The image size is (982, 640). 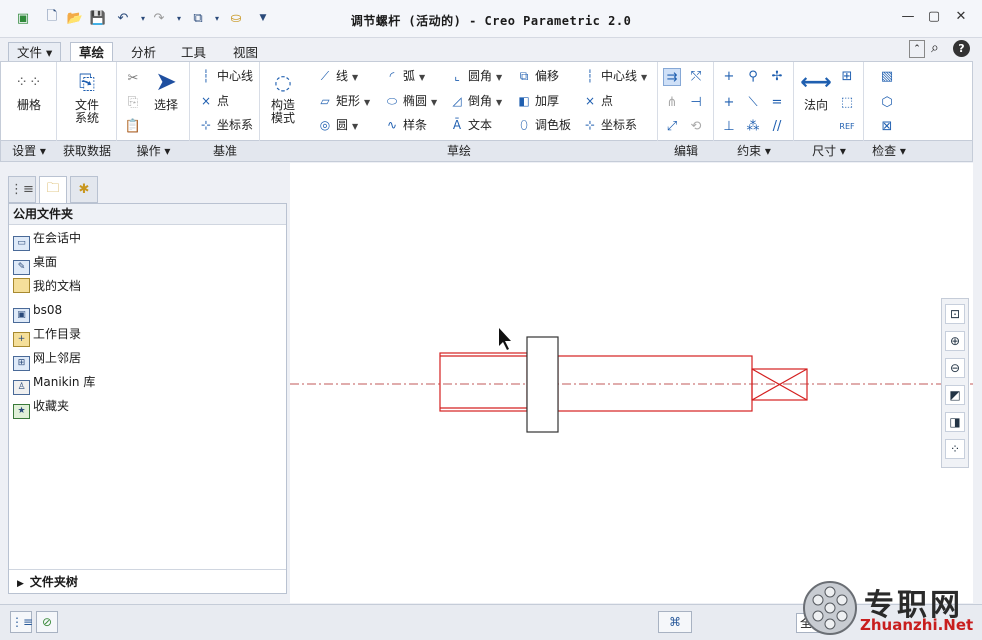 What do you see at coordinates (543, 125) in the screenshot?
I see `palette-button: ⬯ 调色板` at bounding box center [543, 125].